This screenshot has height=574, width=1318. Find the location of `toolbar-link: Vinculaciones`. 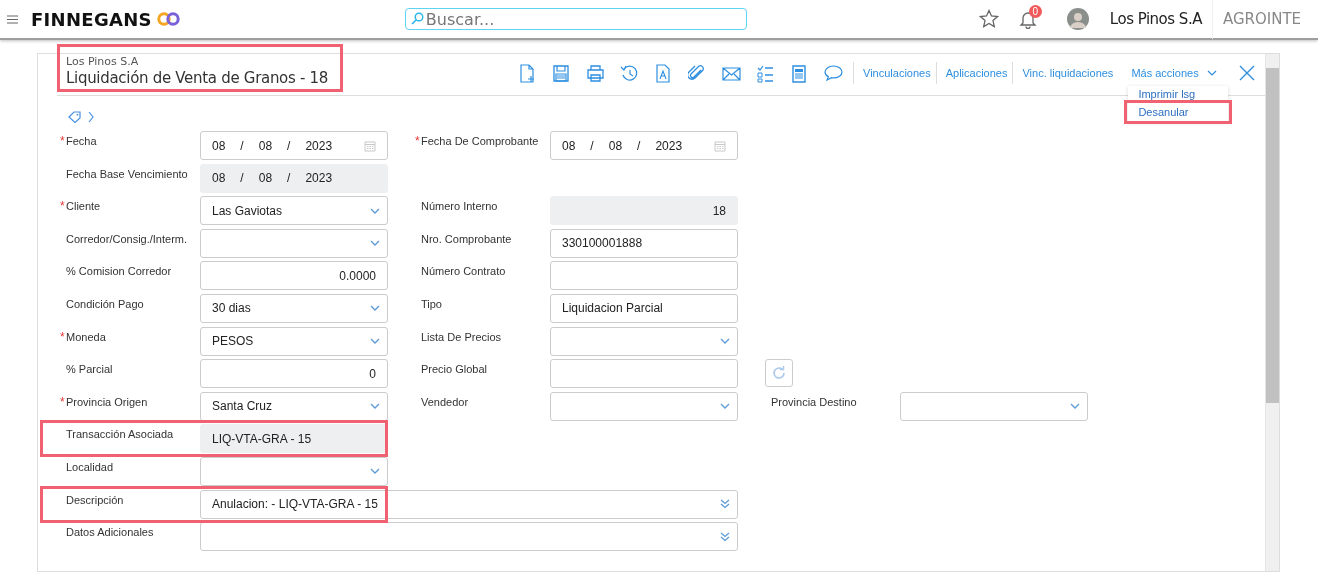

toolbar-link: Vinculaciones is located at coordinates (897, 73).